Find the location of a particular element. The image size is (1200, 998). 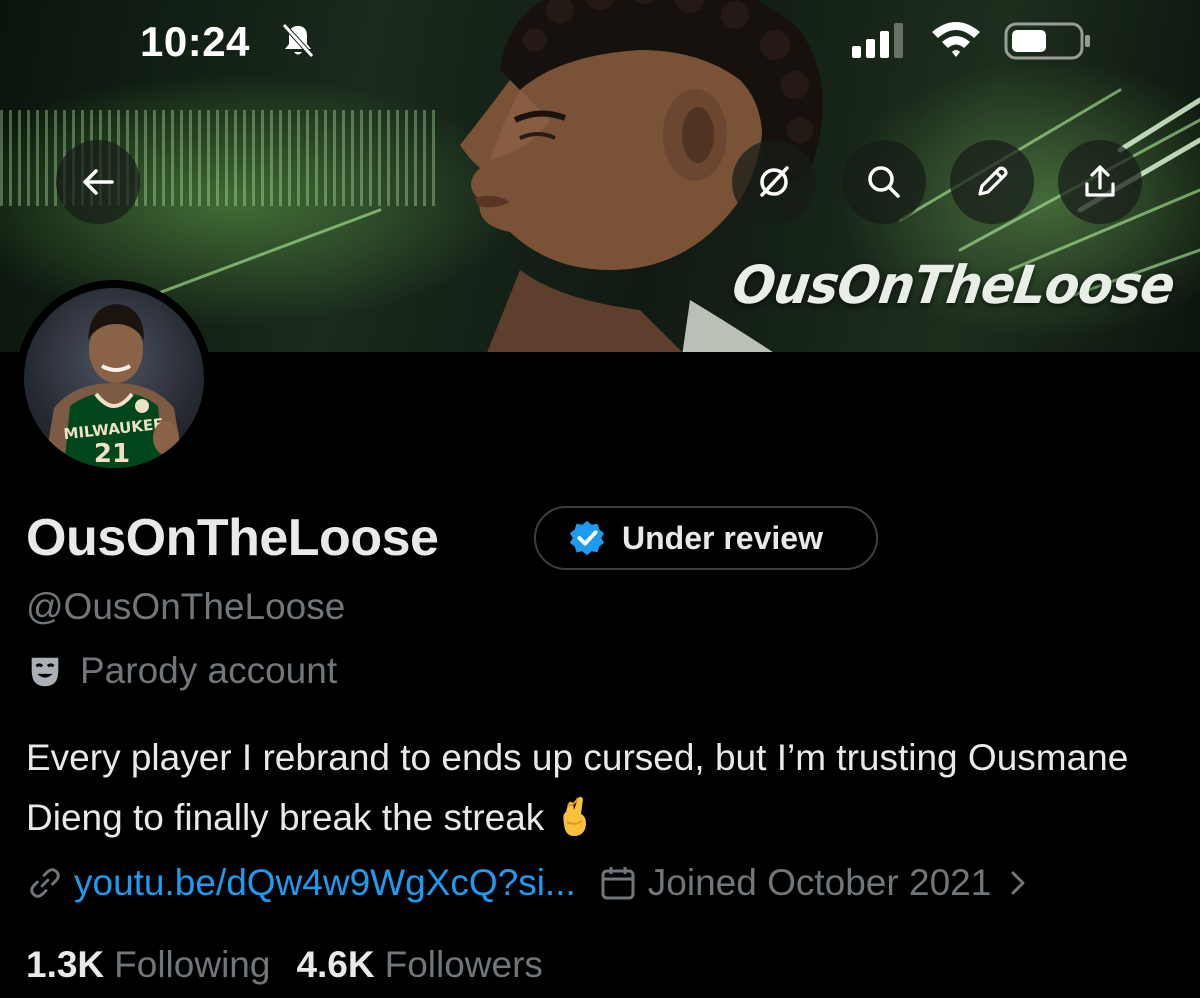

following-label: Following is located at coordinates (192, 965).